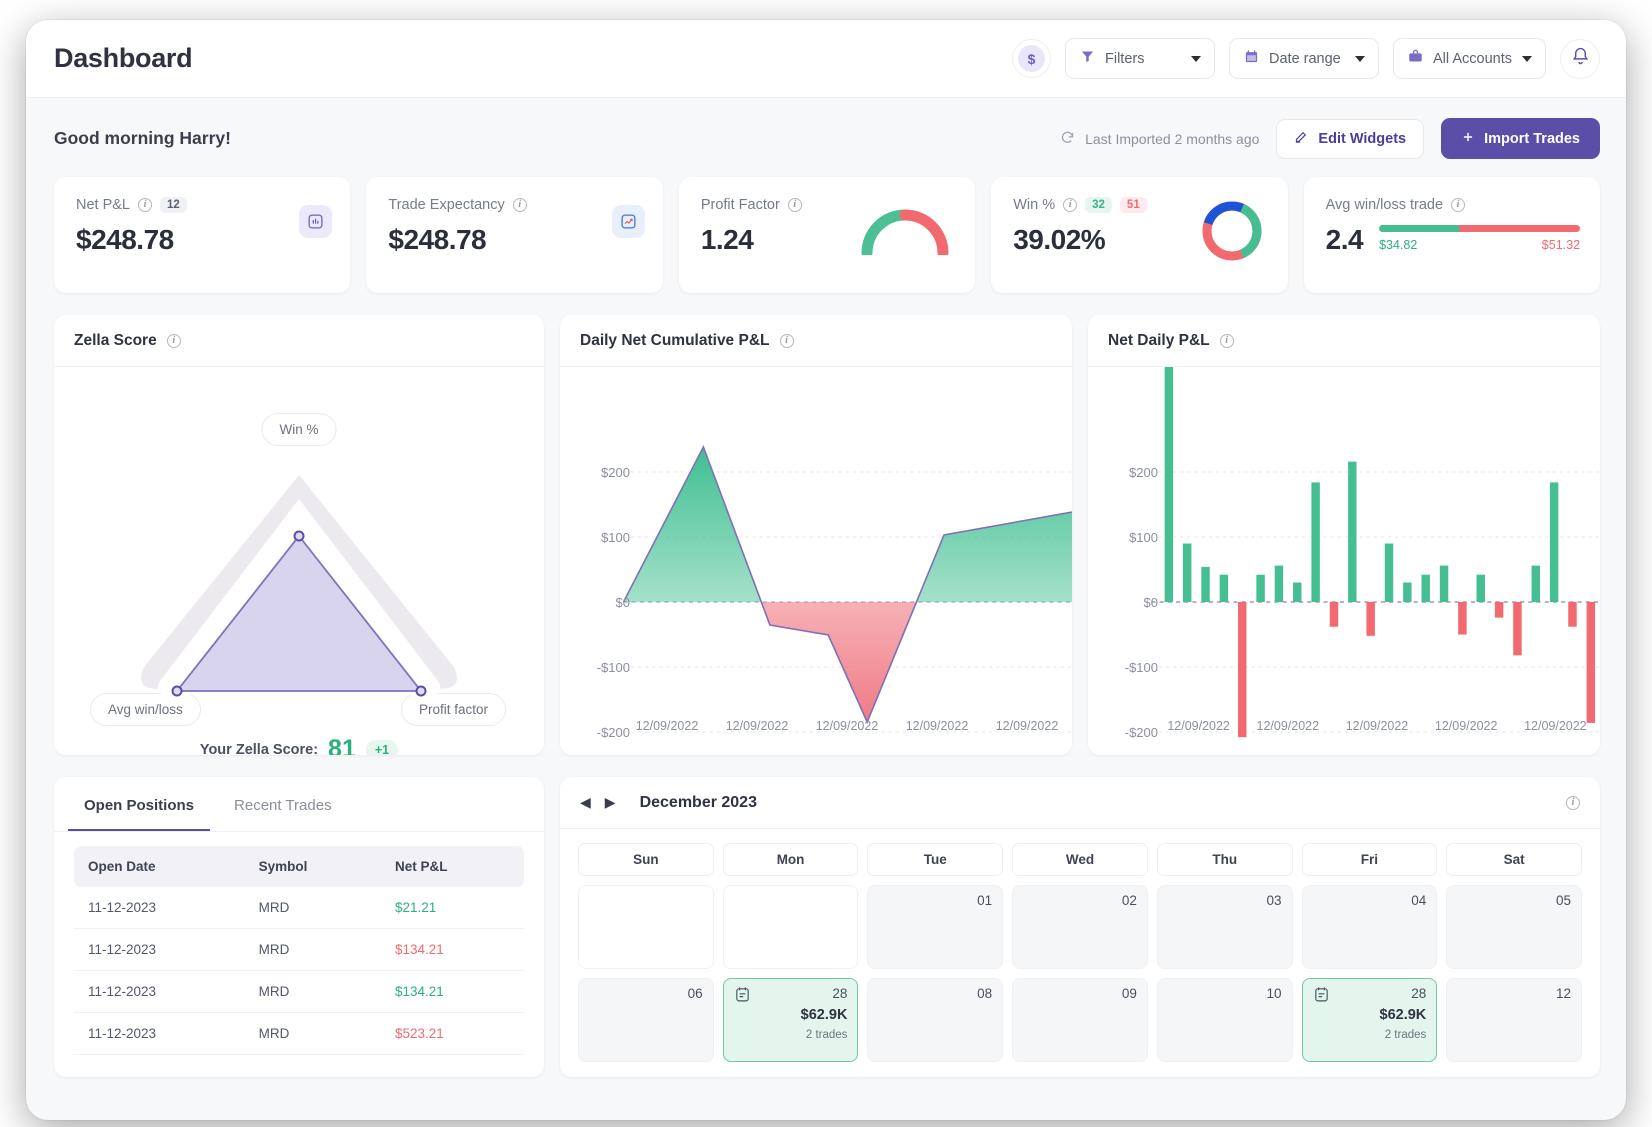 The image size is (1652, 1127). Describe the element at coordinates (115, 340) in the screenshot. I see `card-title: Zella Score` at that location.